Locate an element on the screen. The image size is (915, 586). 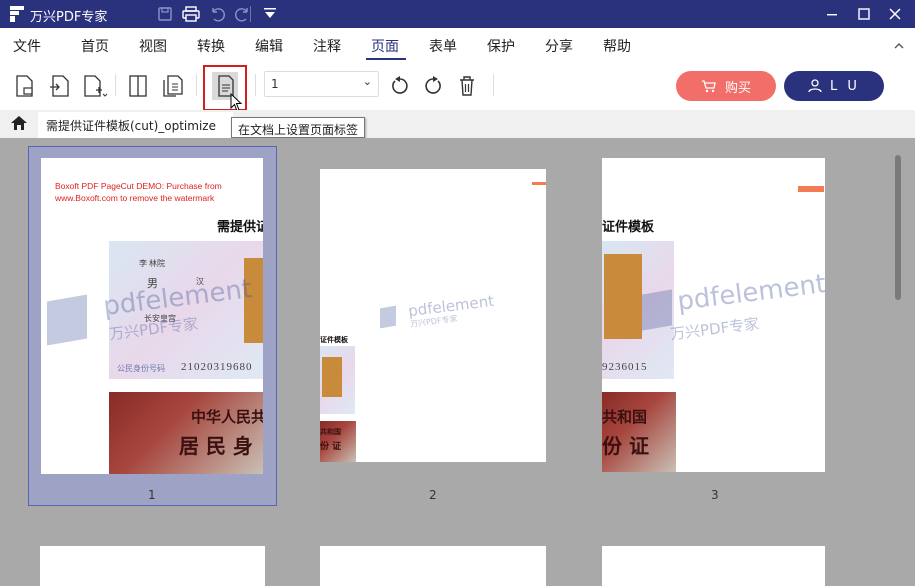
menu-protect: 保护 is located at coordinates (501, 46).